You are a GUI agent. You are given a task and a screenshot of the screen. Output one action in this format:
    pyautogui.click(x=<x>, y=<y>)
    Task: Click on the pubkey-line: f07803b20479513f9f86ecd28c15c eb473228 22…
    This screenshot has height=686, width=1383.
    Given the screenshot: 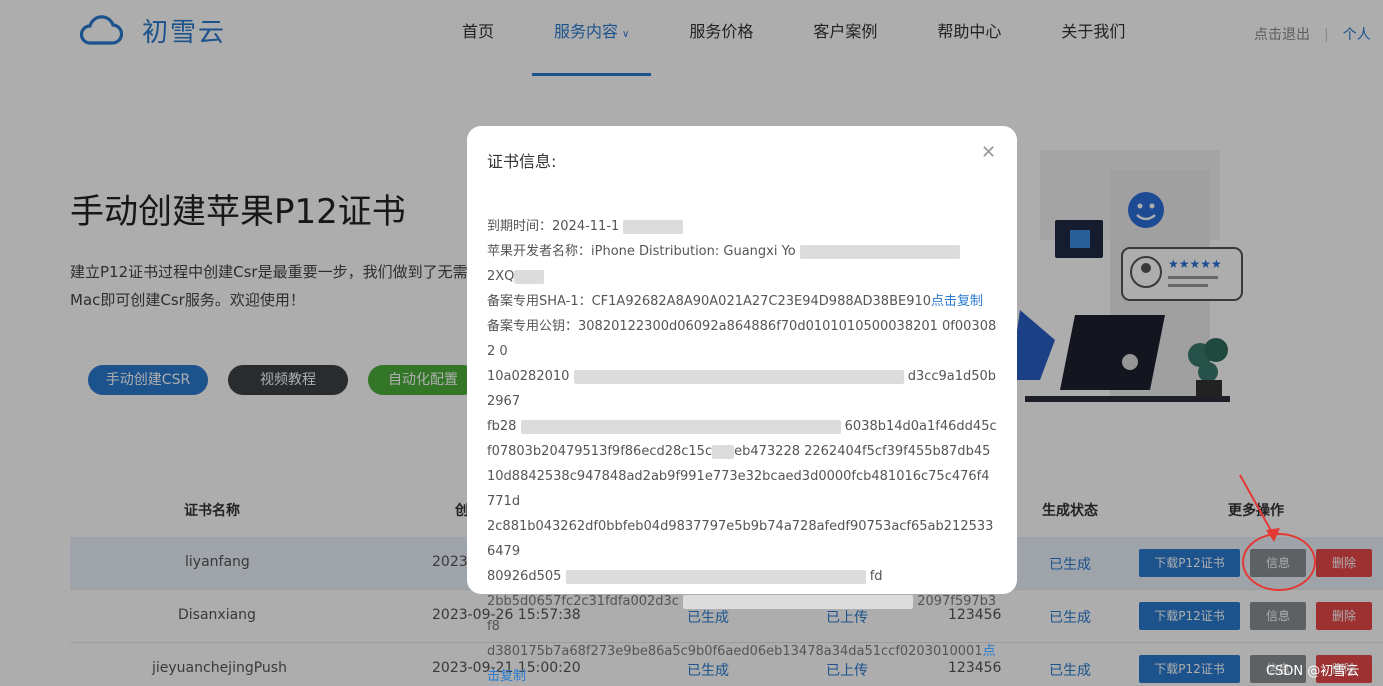 What is the action you would take?
    pyautogui.click(x=742, y=451)
    